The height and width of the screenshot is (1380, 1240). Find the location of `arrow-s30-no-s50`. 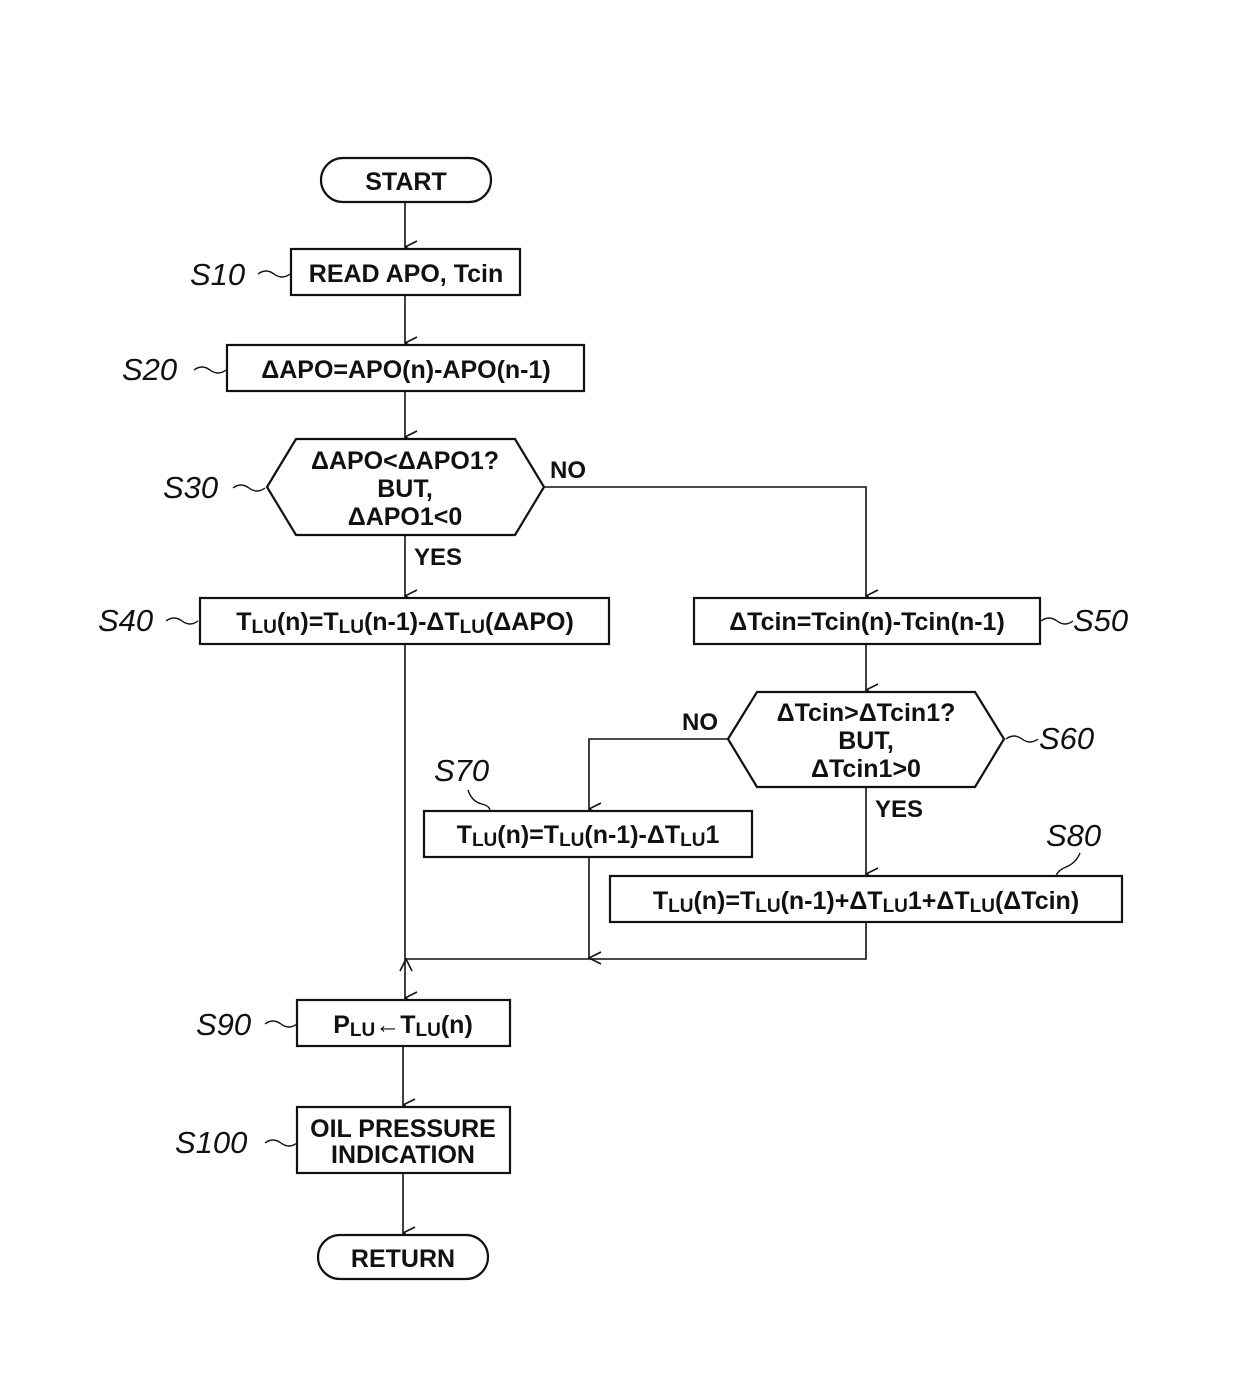

arrow-s30-no-s50 is located at coordinates (705, 541).